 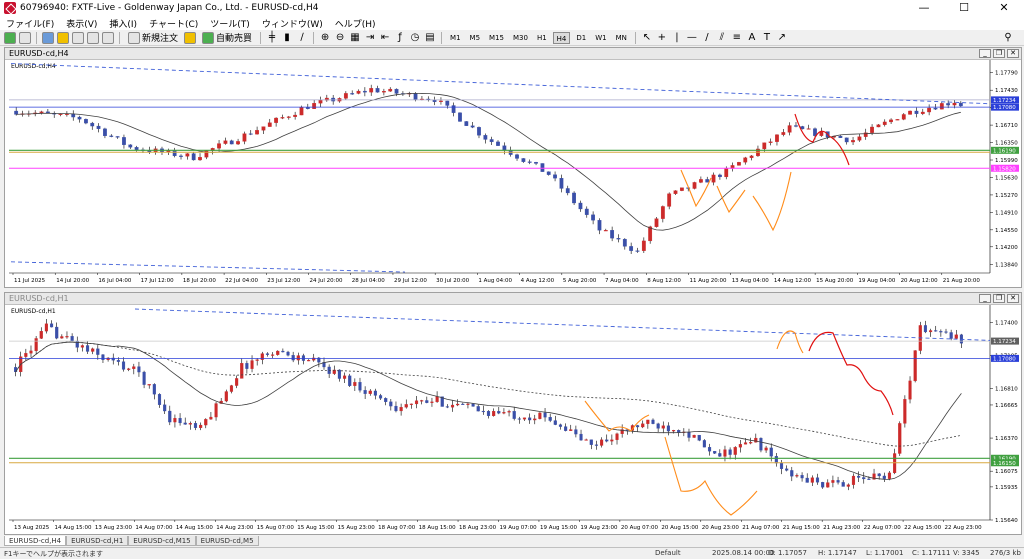 What do you see at coordinates (302, 37) in the screenshot?
I see `line-chart-icon: ∕` at bounding box center [302, 37].